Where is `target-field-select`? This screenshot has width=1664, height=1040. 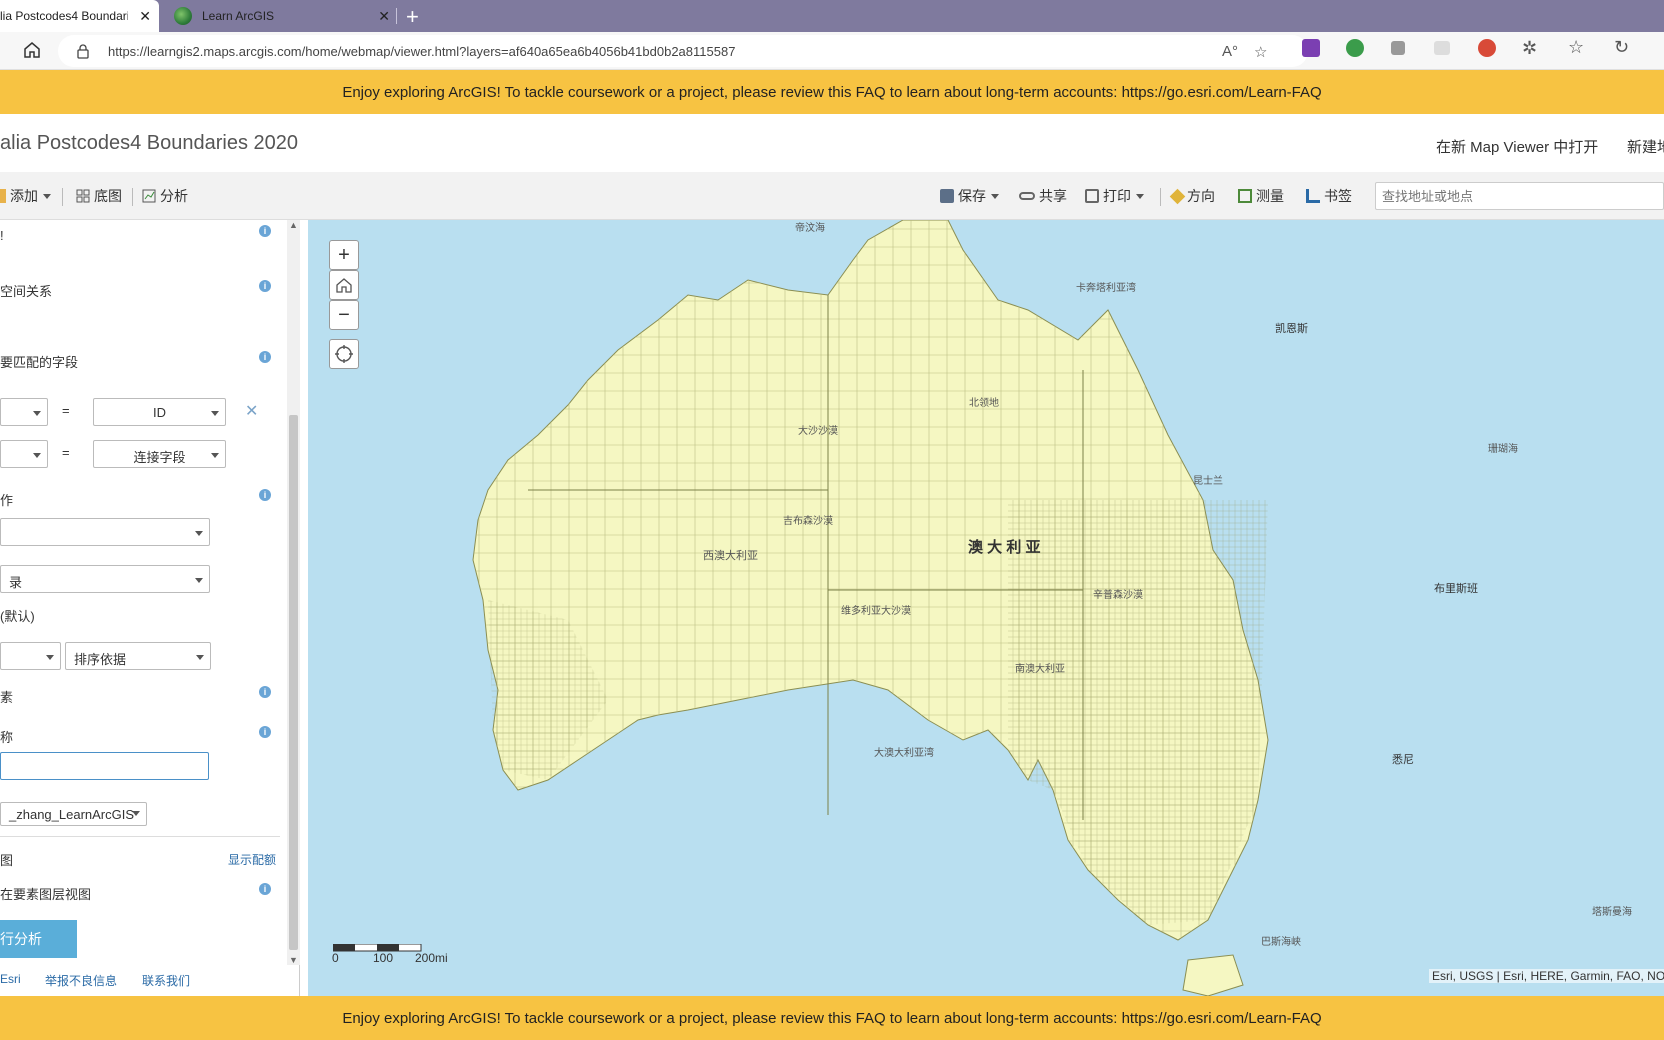
target-field-select is located at coordinates (24, 412).